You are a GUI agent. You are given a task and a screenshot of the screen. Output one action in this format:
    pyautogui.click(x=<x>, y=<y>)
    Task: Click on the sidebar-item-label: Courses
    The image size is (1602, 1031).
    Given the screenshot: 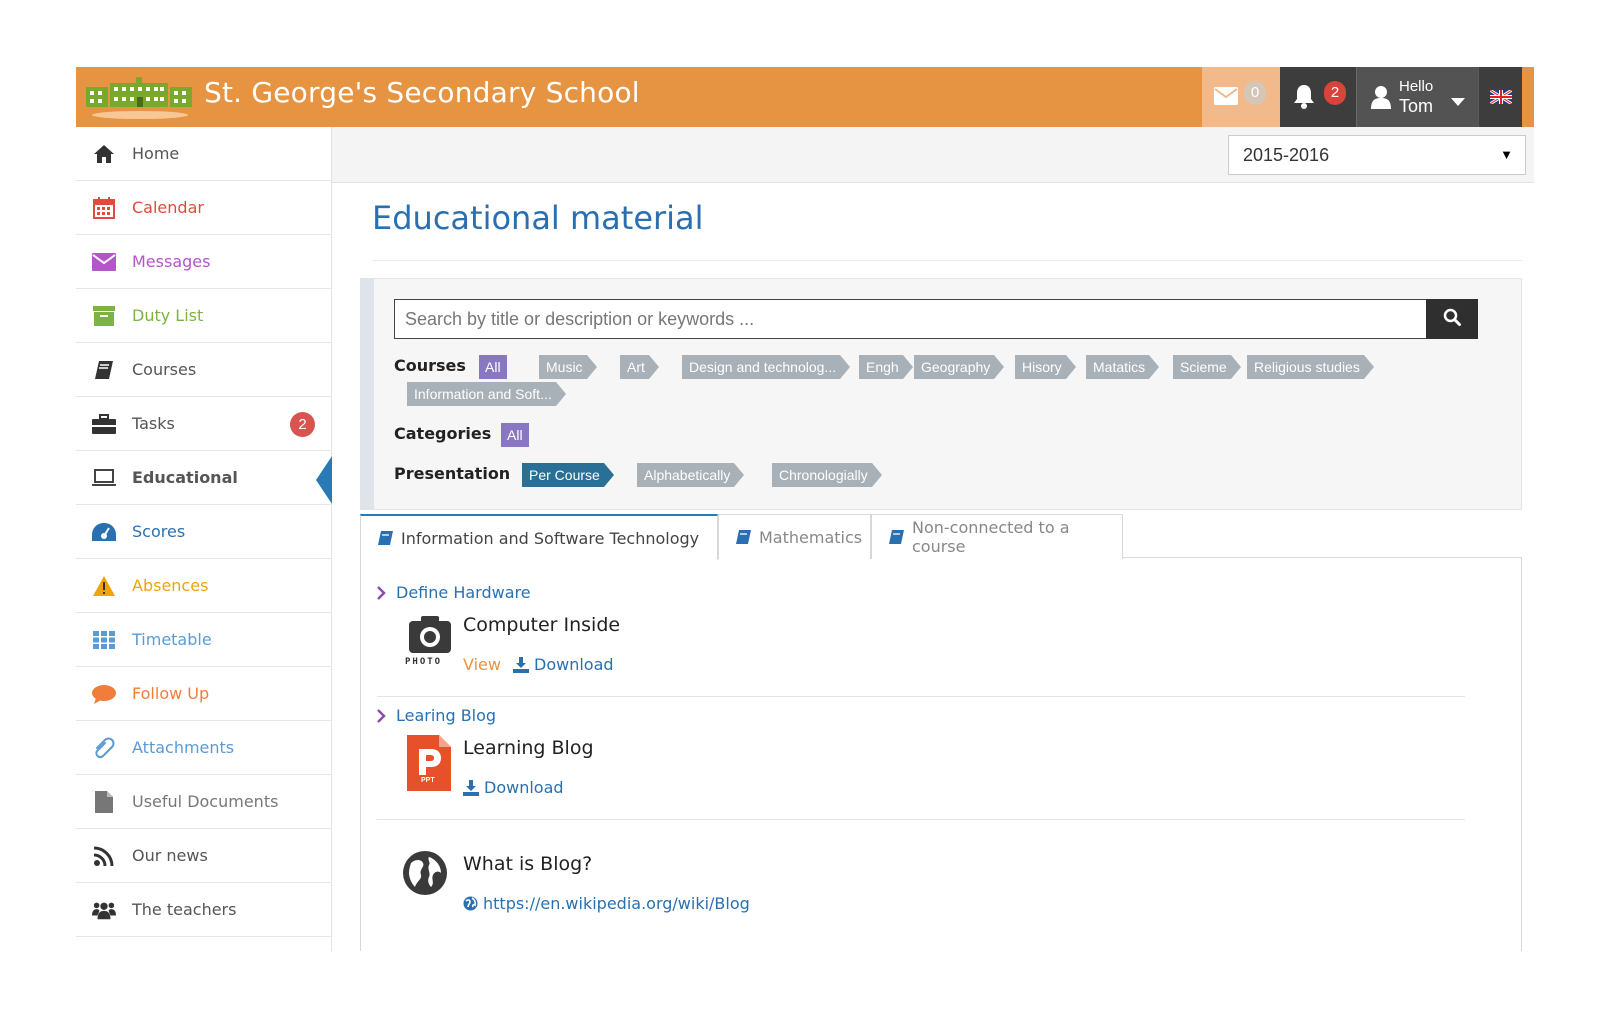 What is the action you would take?
    pyautogui.click(x=164, y=369)
    